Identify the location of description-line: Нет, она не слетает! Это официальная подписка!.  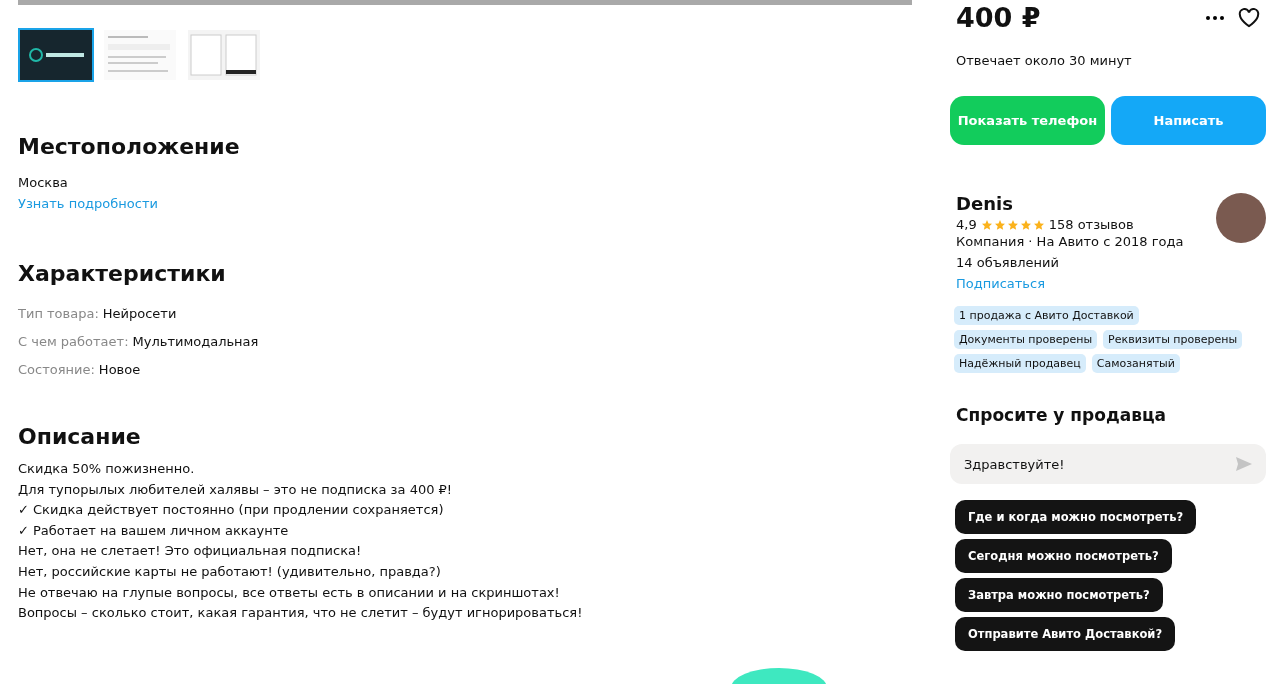
(190, 551).